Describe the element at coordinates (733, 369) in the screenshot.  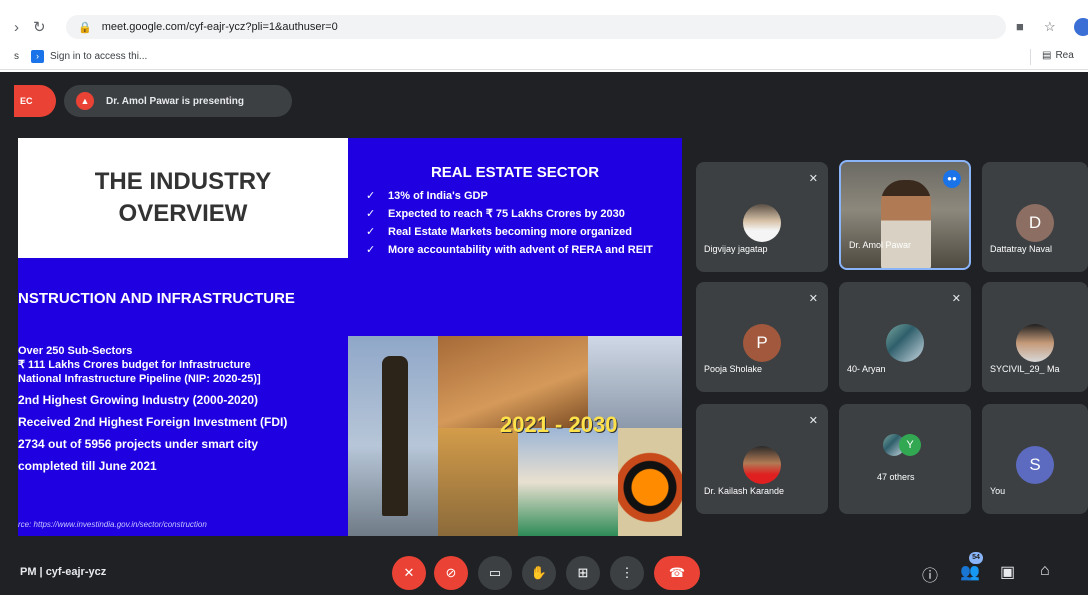
I see `participant-name: Pooja Sholake` at that location.